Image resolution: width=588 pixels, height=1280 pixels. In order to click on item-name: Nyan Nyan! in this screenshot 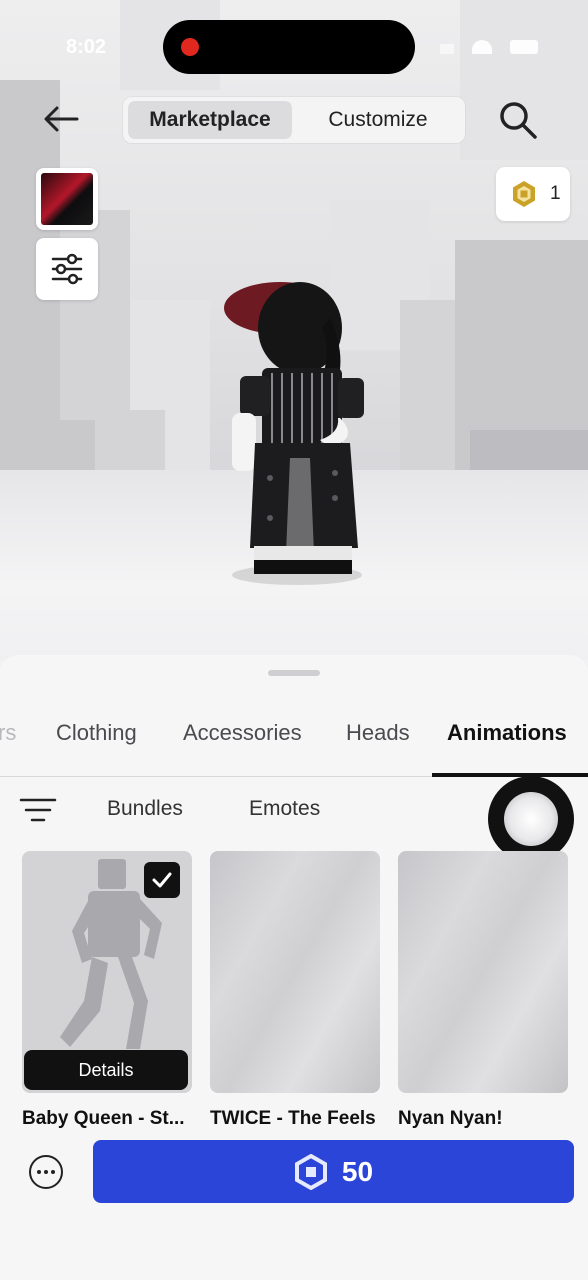, I will do `click(450, 1118)`.